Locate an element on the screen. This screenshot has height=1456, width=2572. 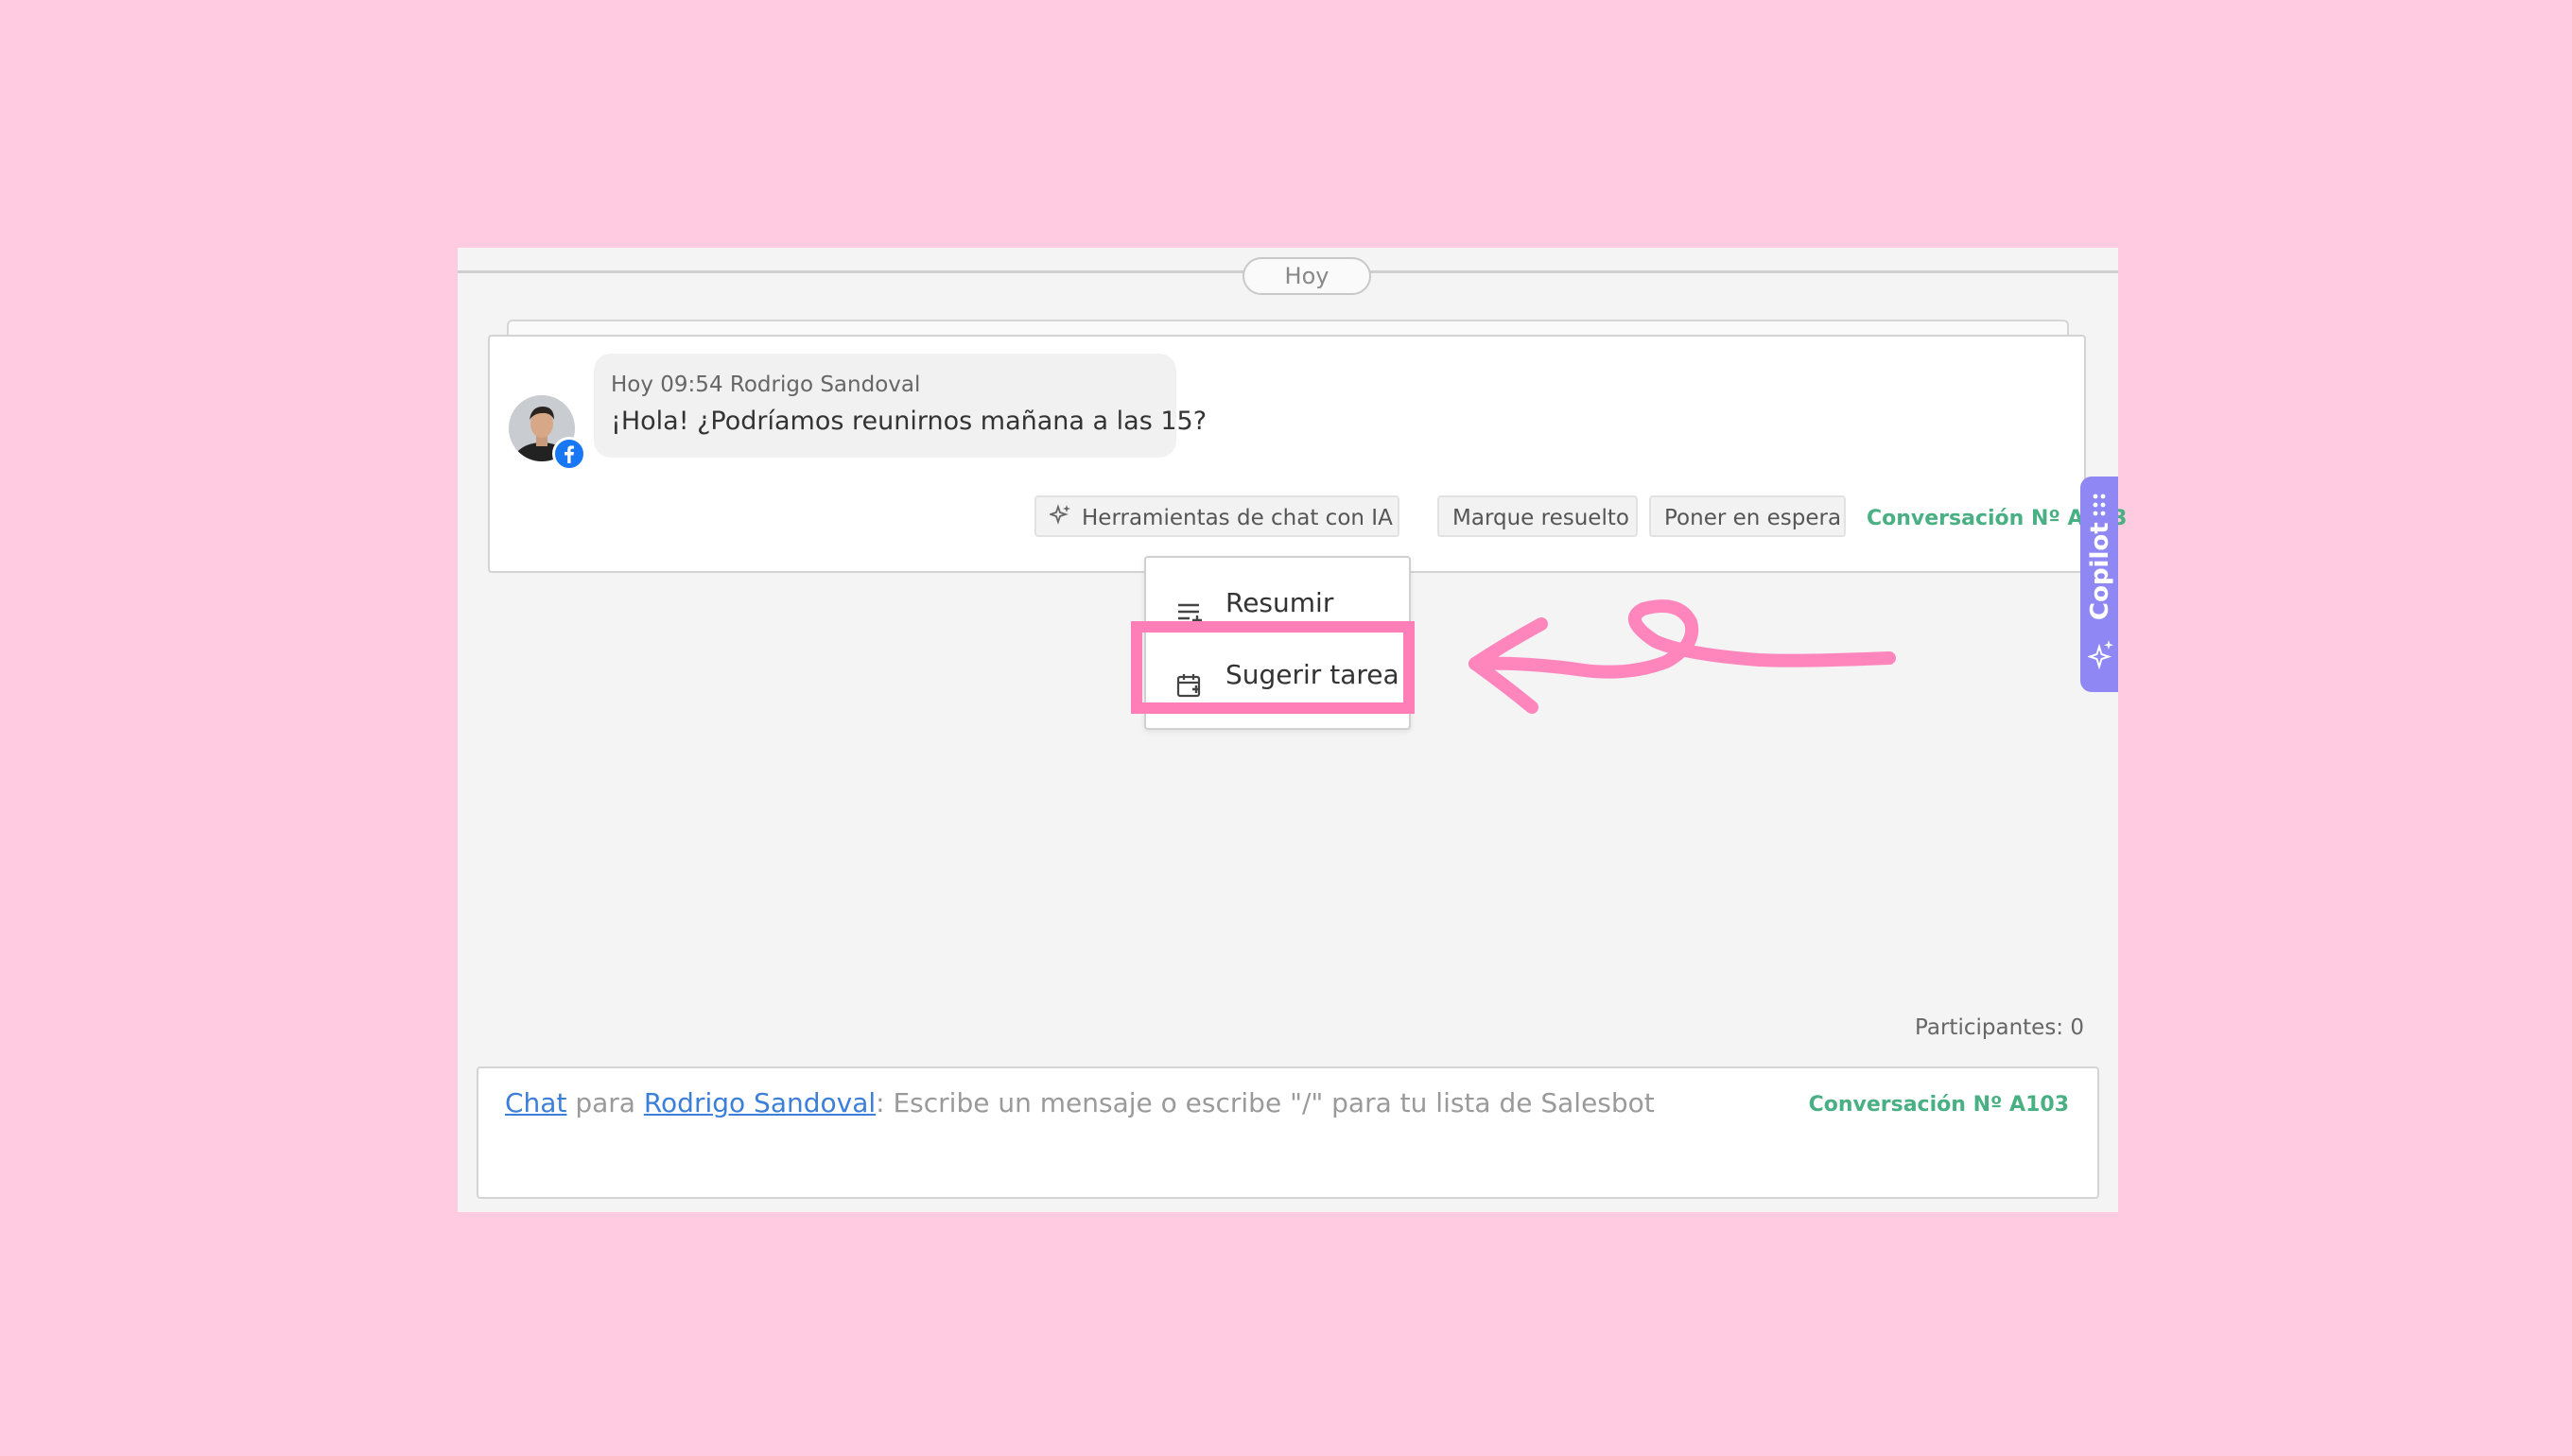
copilot-label: Copilot is located at coordinates (2100, 571).